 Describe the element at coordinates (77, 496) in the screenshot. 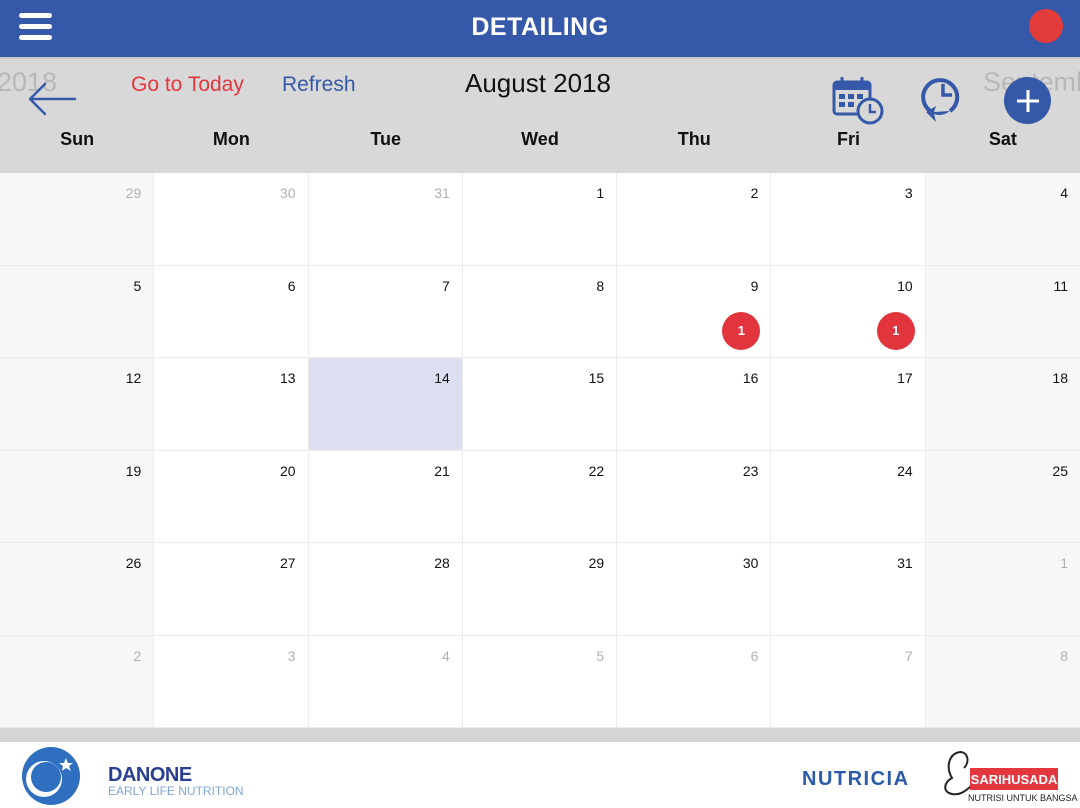

I see `day-cell: 19` at that location.